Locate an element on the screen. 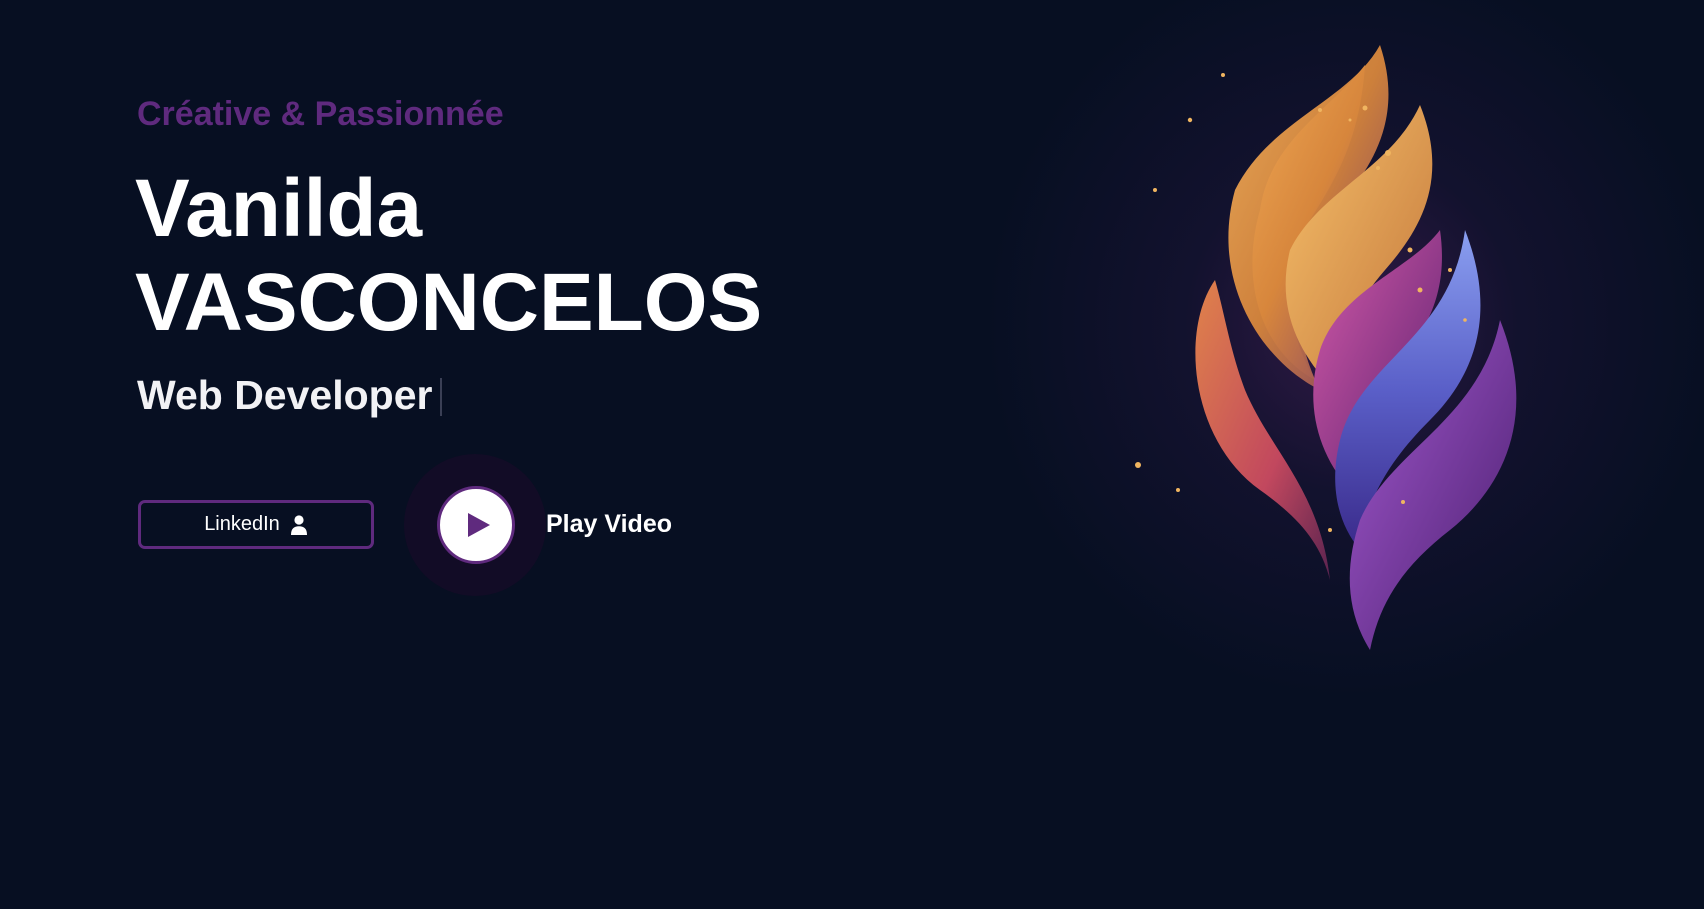 The image size is (1704, 909). typing-cursor is located at coordinates (441, 397).